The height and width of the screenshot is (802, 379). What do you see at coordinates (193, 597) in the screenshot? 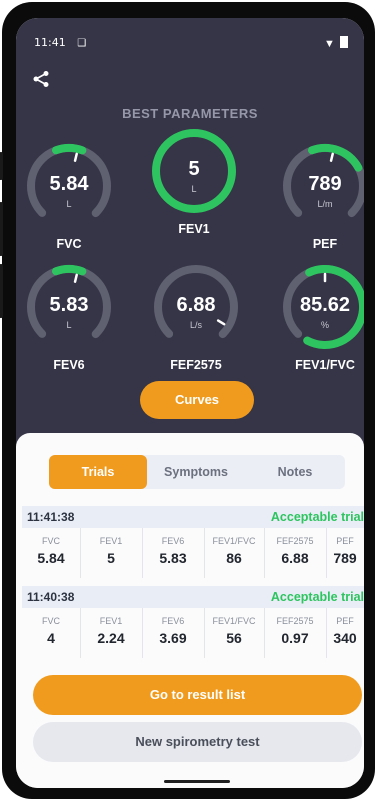
I see `trial-header: 11:40:38 Acceptable trial` at bounding box center [193, 597].